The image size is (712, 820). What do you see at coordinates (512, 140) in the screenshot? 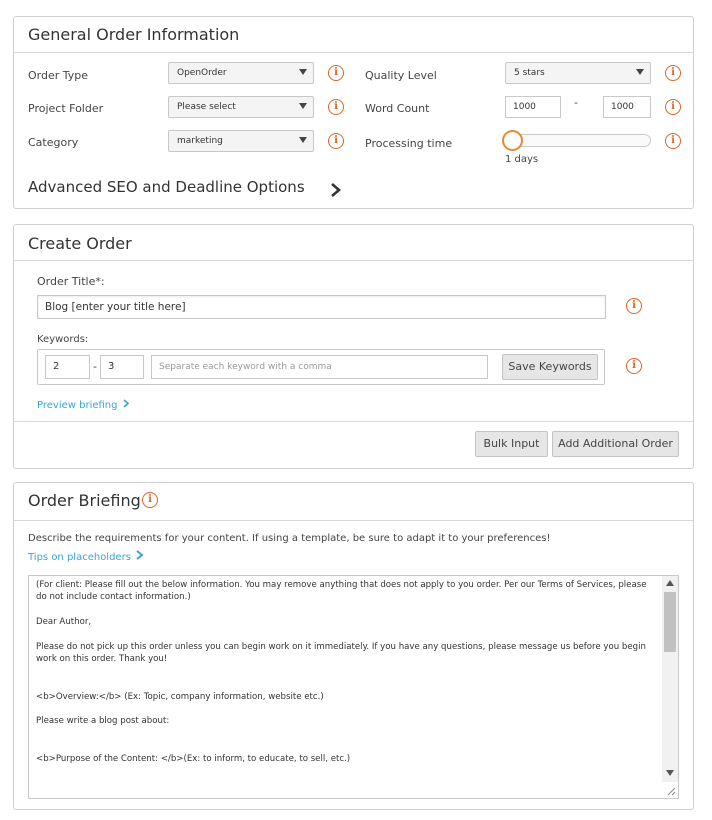
I see `slider-handle` at bounding box center [512, 140].